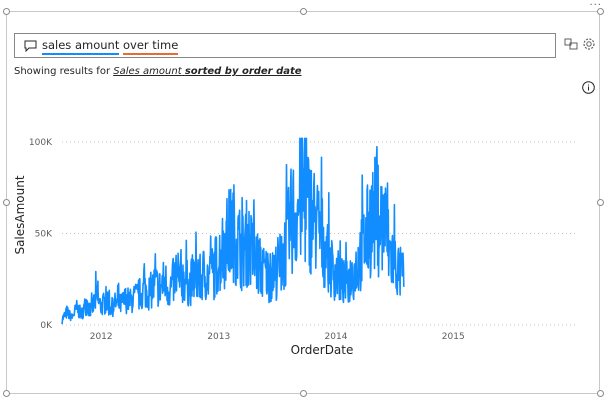 The width and height of the screenshot is (606, 404). What do you see at coordinates (101, 337) in the screenshot?
I see `x-tick-label: 2012` at bounding box center [101, 337].